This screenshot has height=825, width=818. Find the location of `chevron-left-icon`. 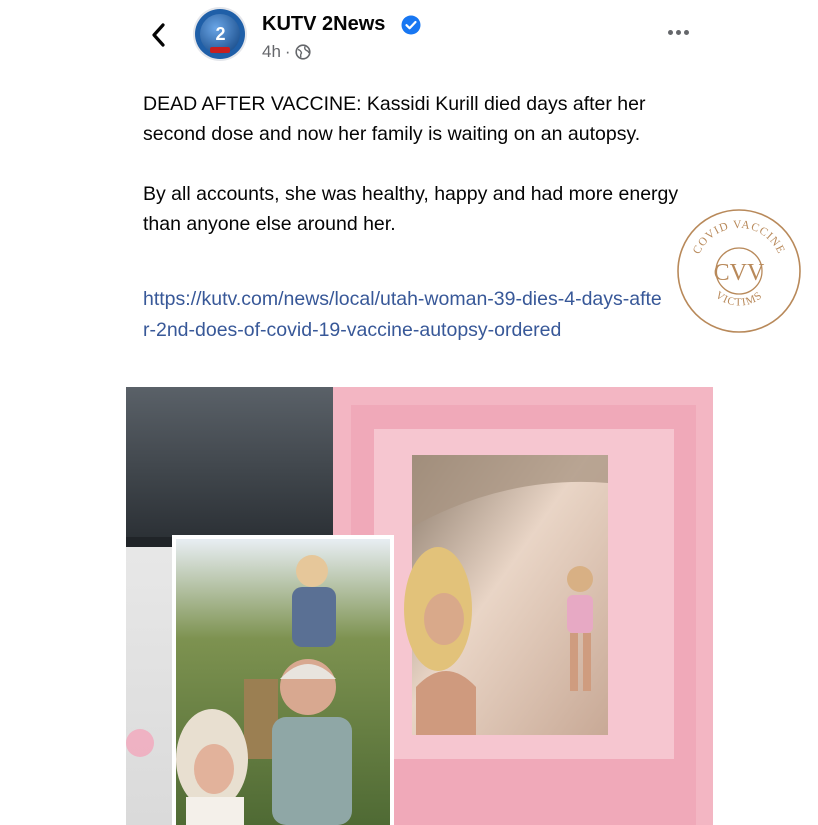

chevron-left-icon is located at coordinates (158, 35).